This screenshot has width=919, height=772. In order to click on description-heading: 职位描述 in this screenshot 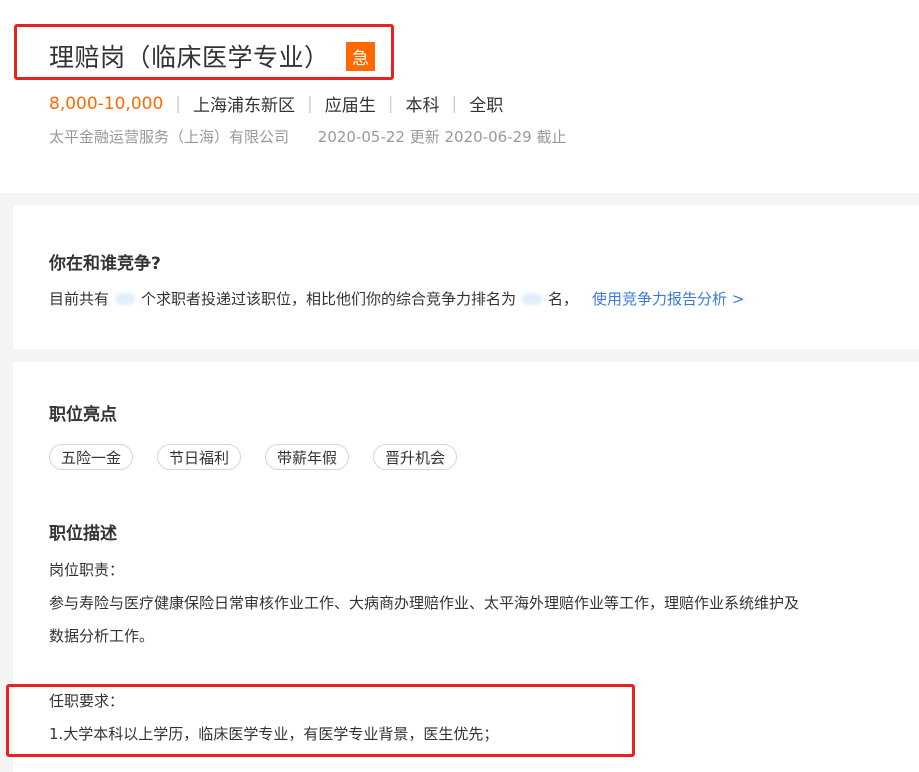, I will do `click(83, 534)`.